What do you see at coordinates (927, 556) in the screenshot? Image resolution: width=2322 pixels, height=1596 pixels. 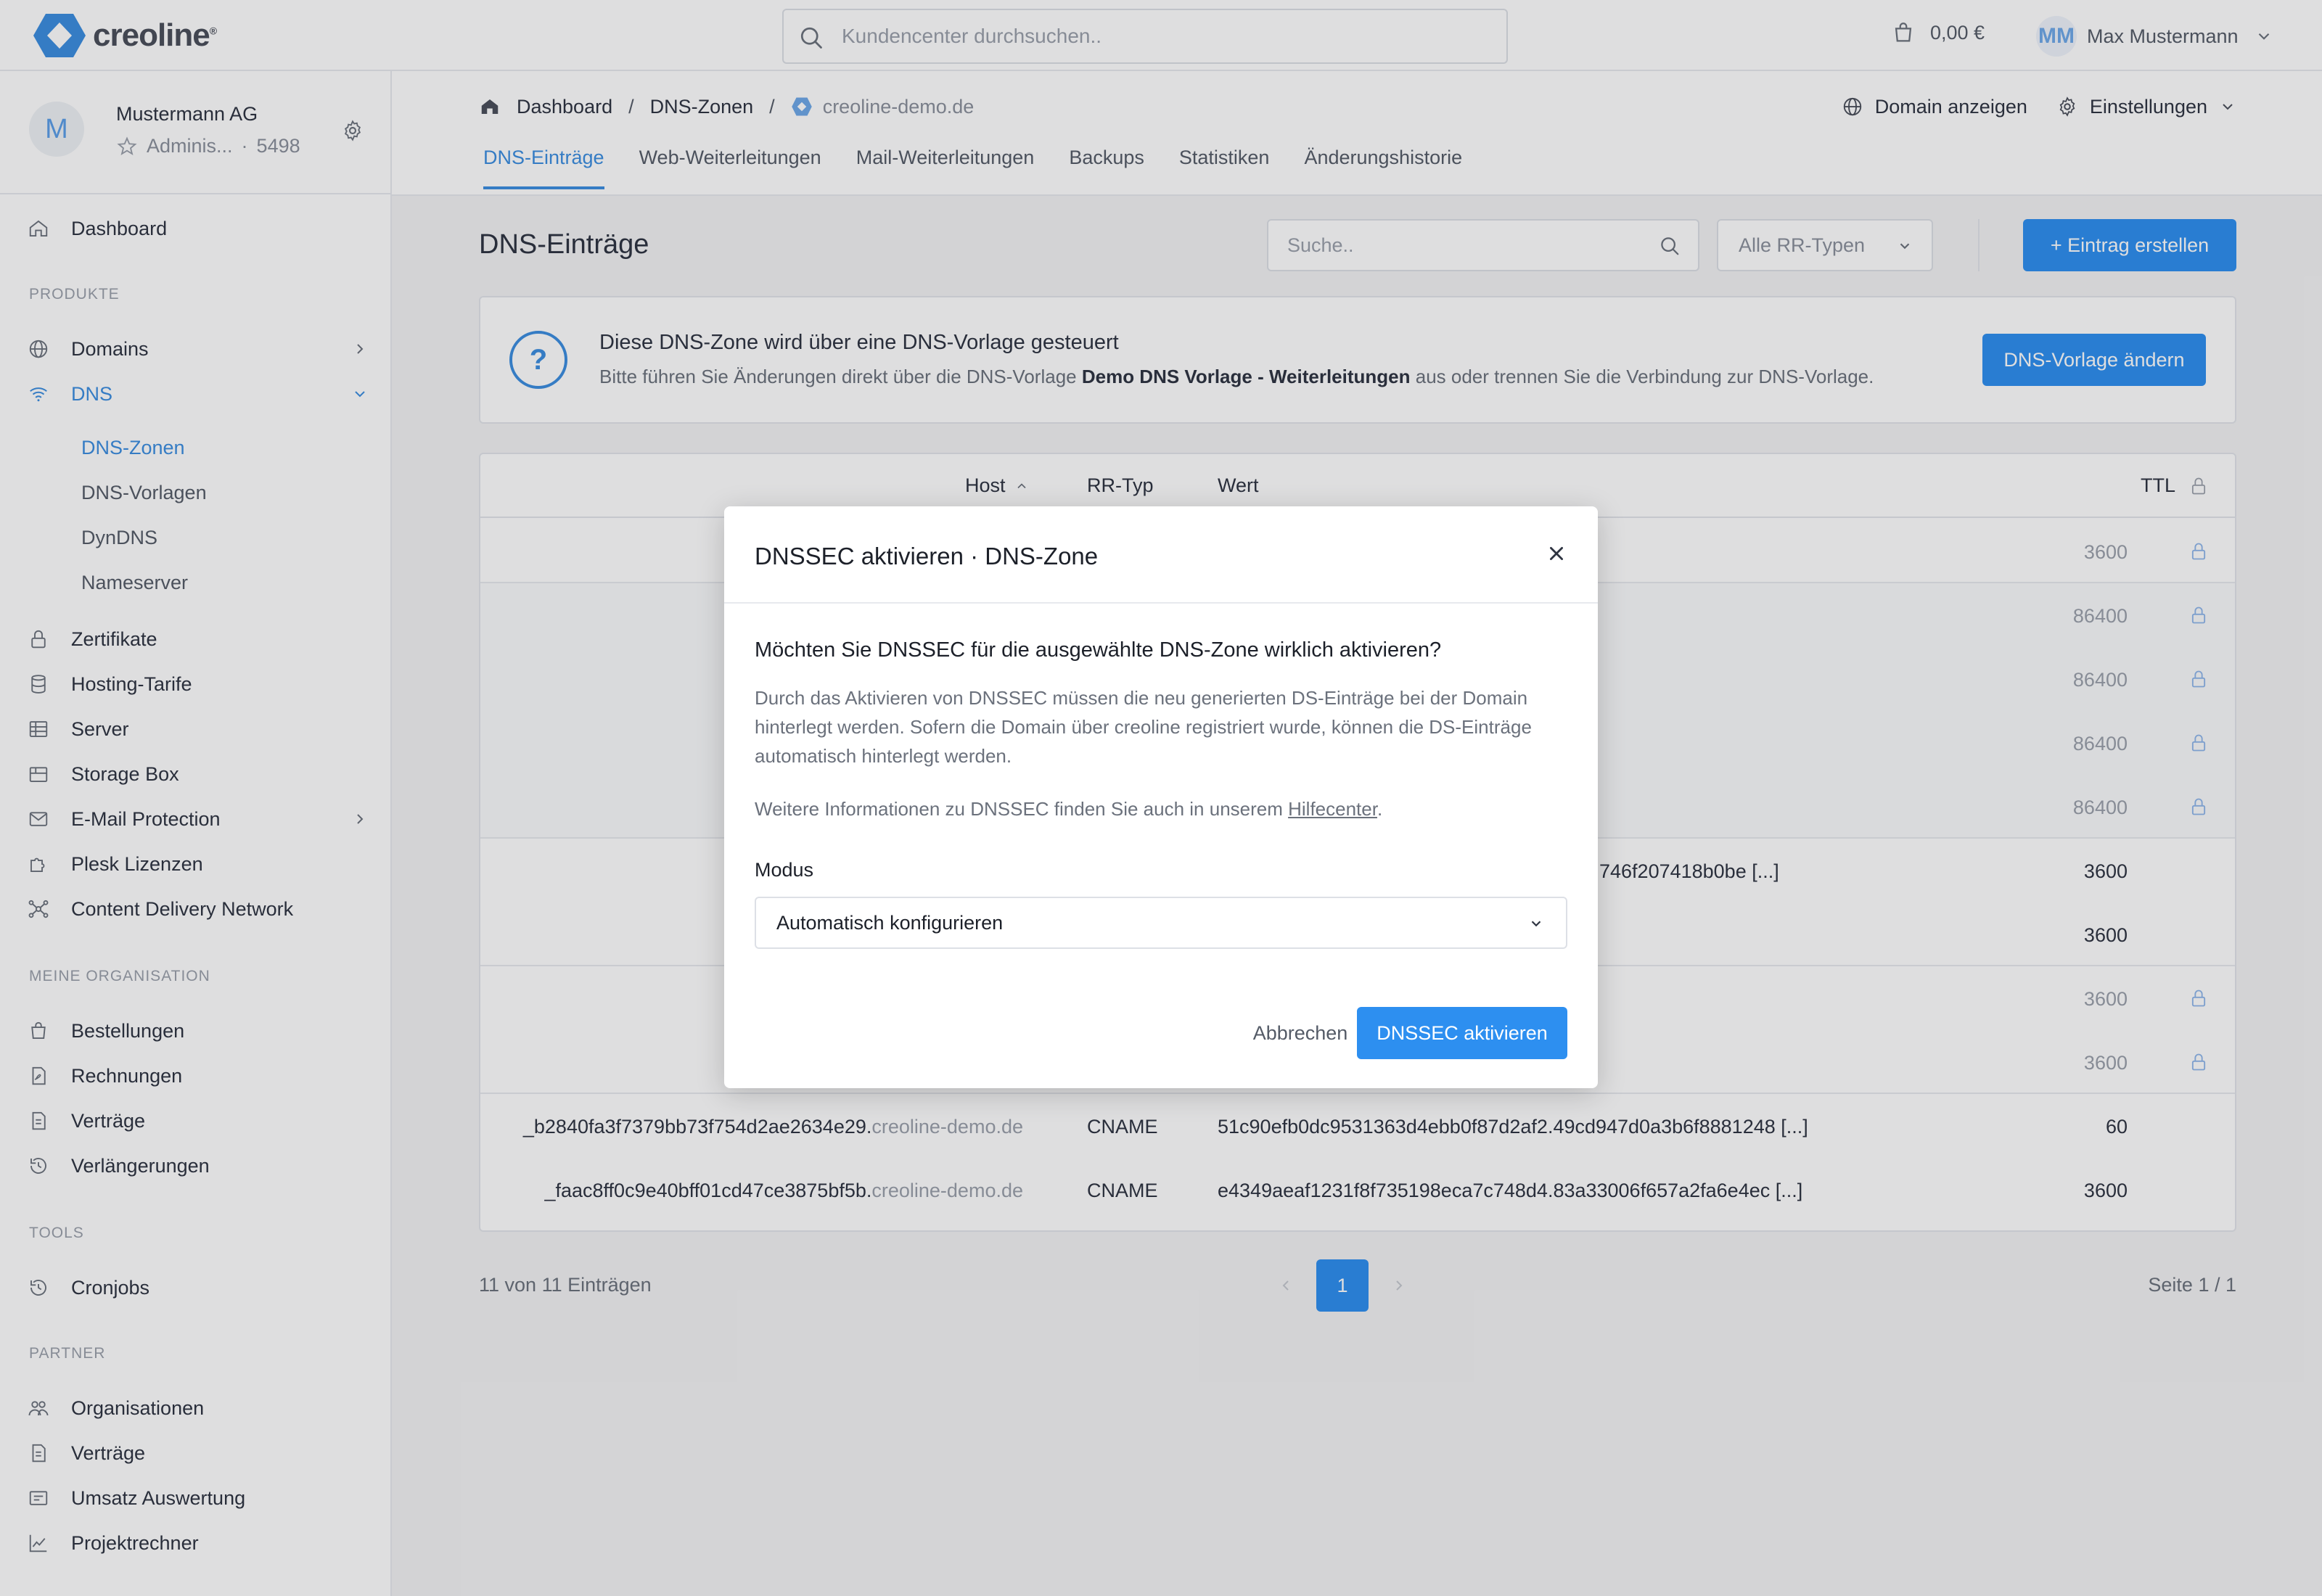 I see `modal-title: DNSSEC aktivieren · DNS-Zone` at bounding box center [927, 556].